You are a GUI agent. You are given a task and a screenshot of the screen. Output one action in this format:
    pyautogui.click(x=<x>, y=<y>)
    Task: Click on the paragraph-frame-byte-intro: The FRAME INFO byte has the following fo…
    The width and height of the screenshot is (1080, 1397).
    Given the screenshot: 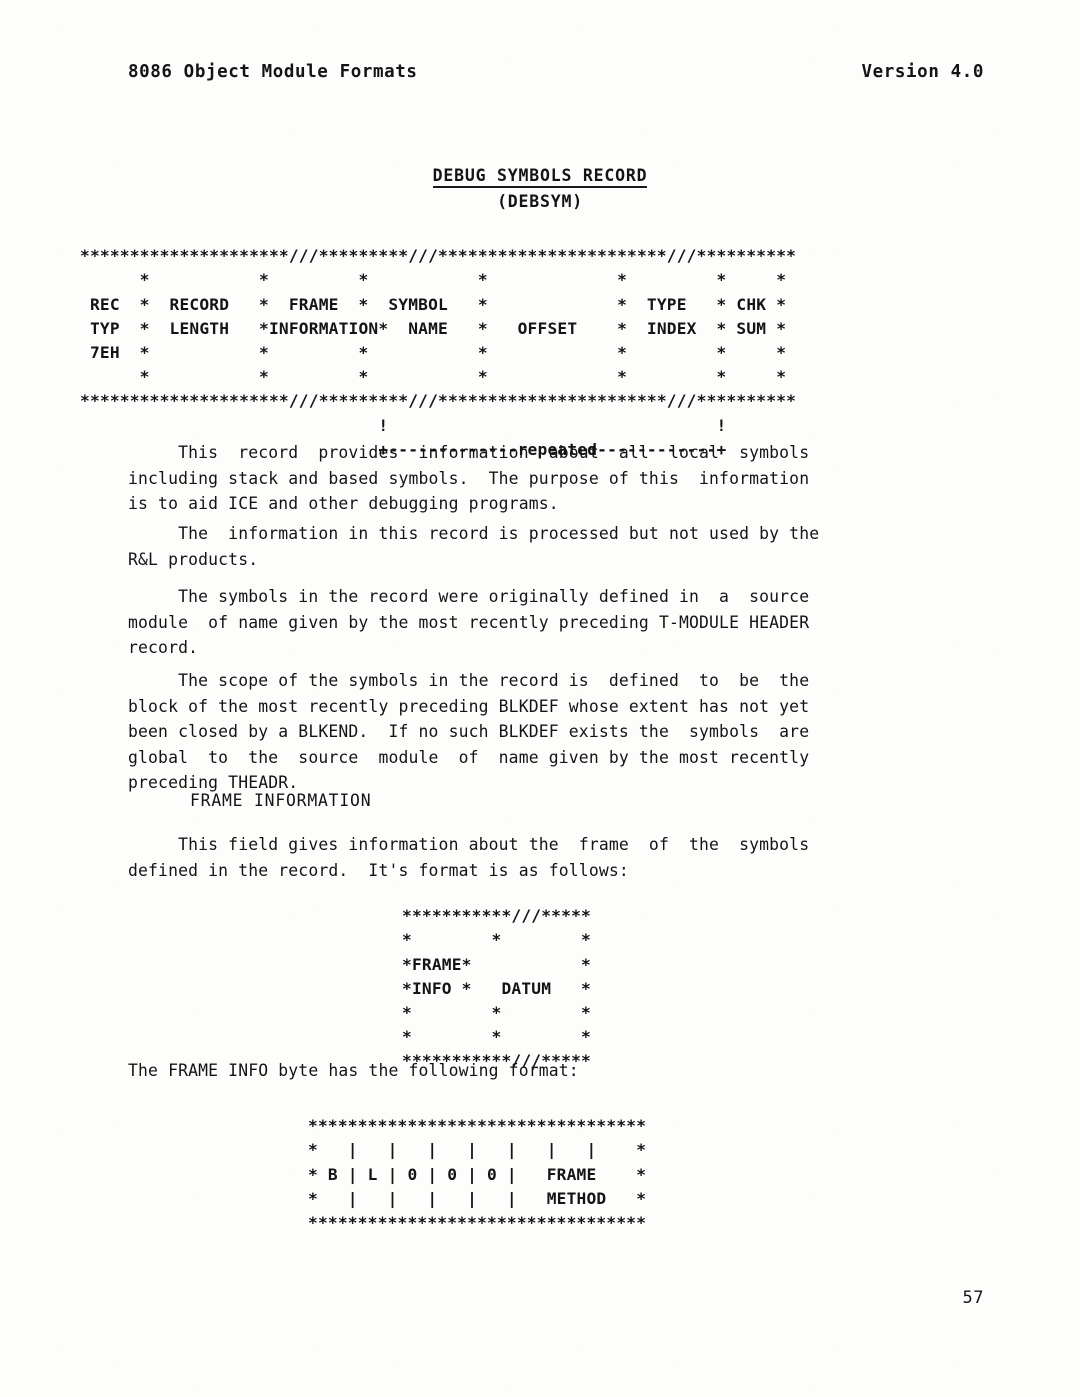 What is the action you would take?
    pyautogui.click(x=353, y=1070)
    